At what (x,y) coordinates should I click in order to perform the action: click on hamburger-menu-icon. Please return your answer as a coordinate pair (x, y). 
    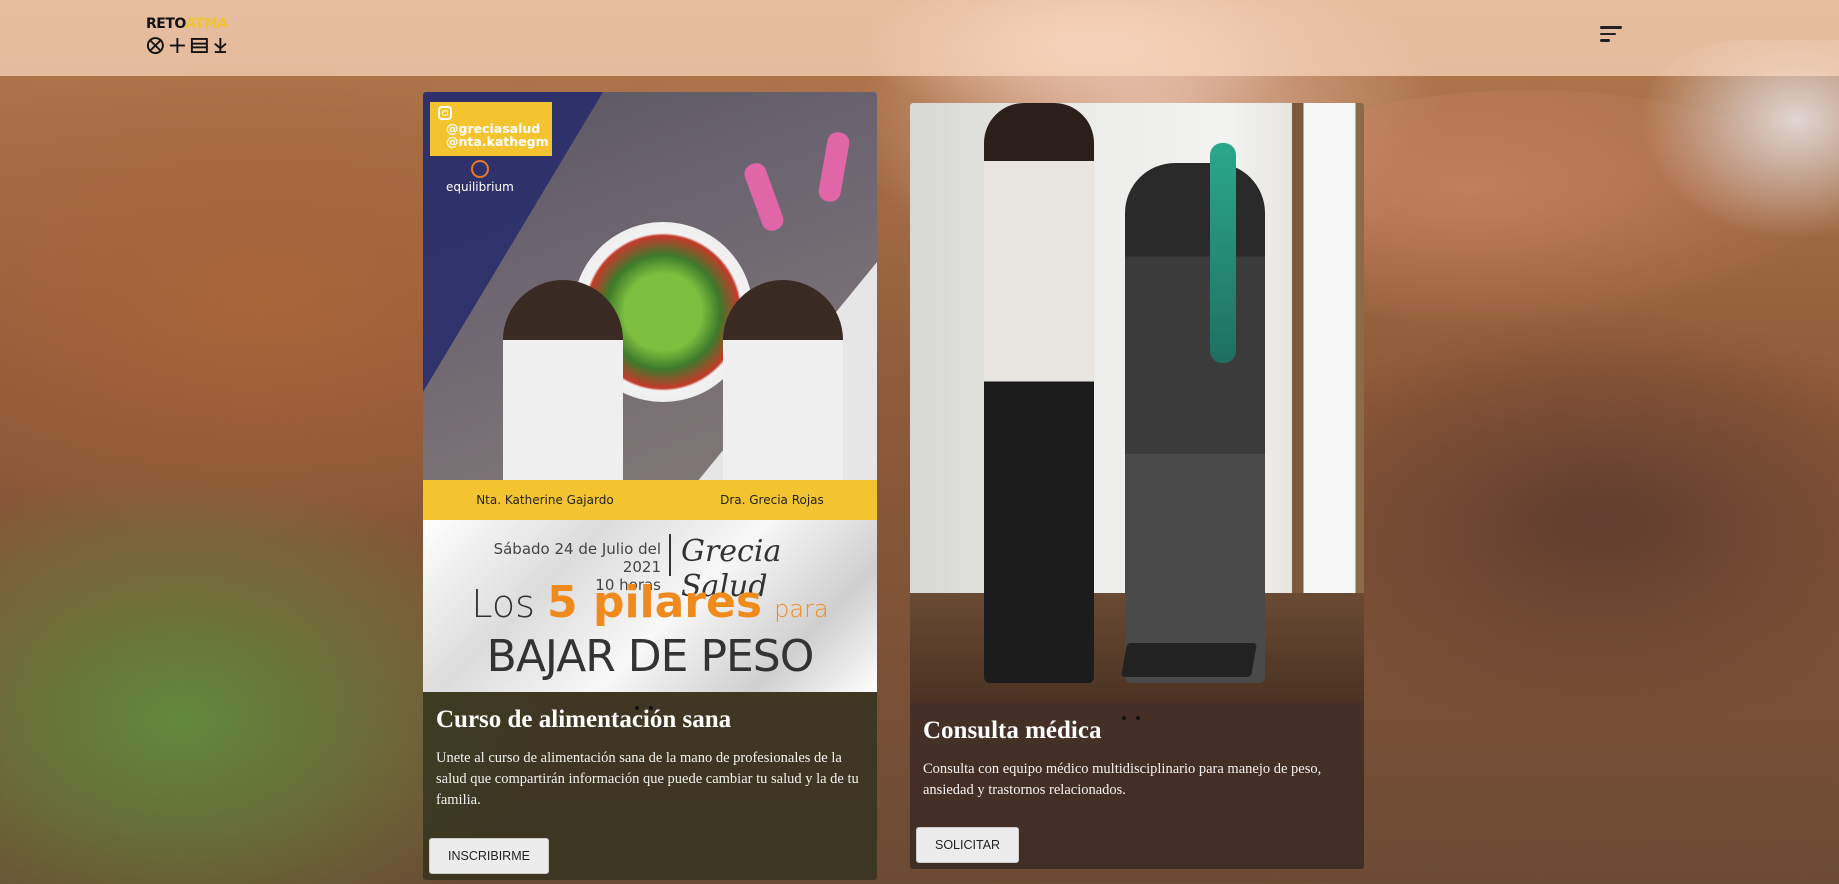
    Looking at the image, I should click on (1613, 37).